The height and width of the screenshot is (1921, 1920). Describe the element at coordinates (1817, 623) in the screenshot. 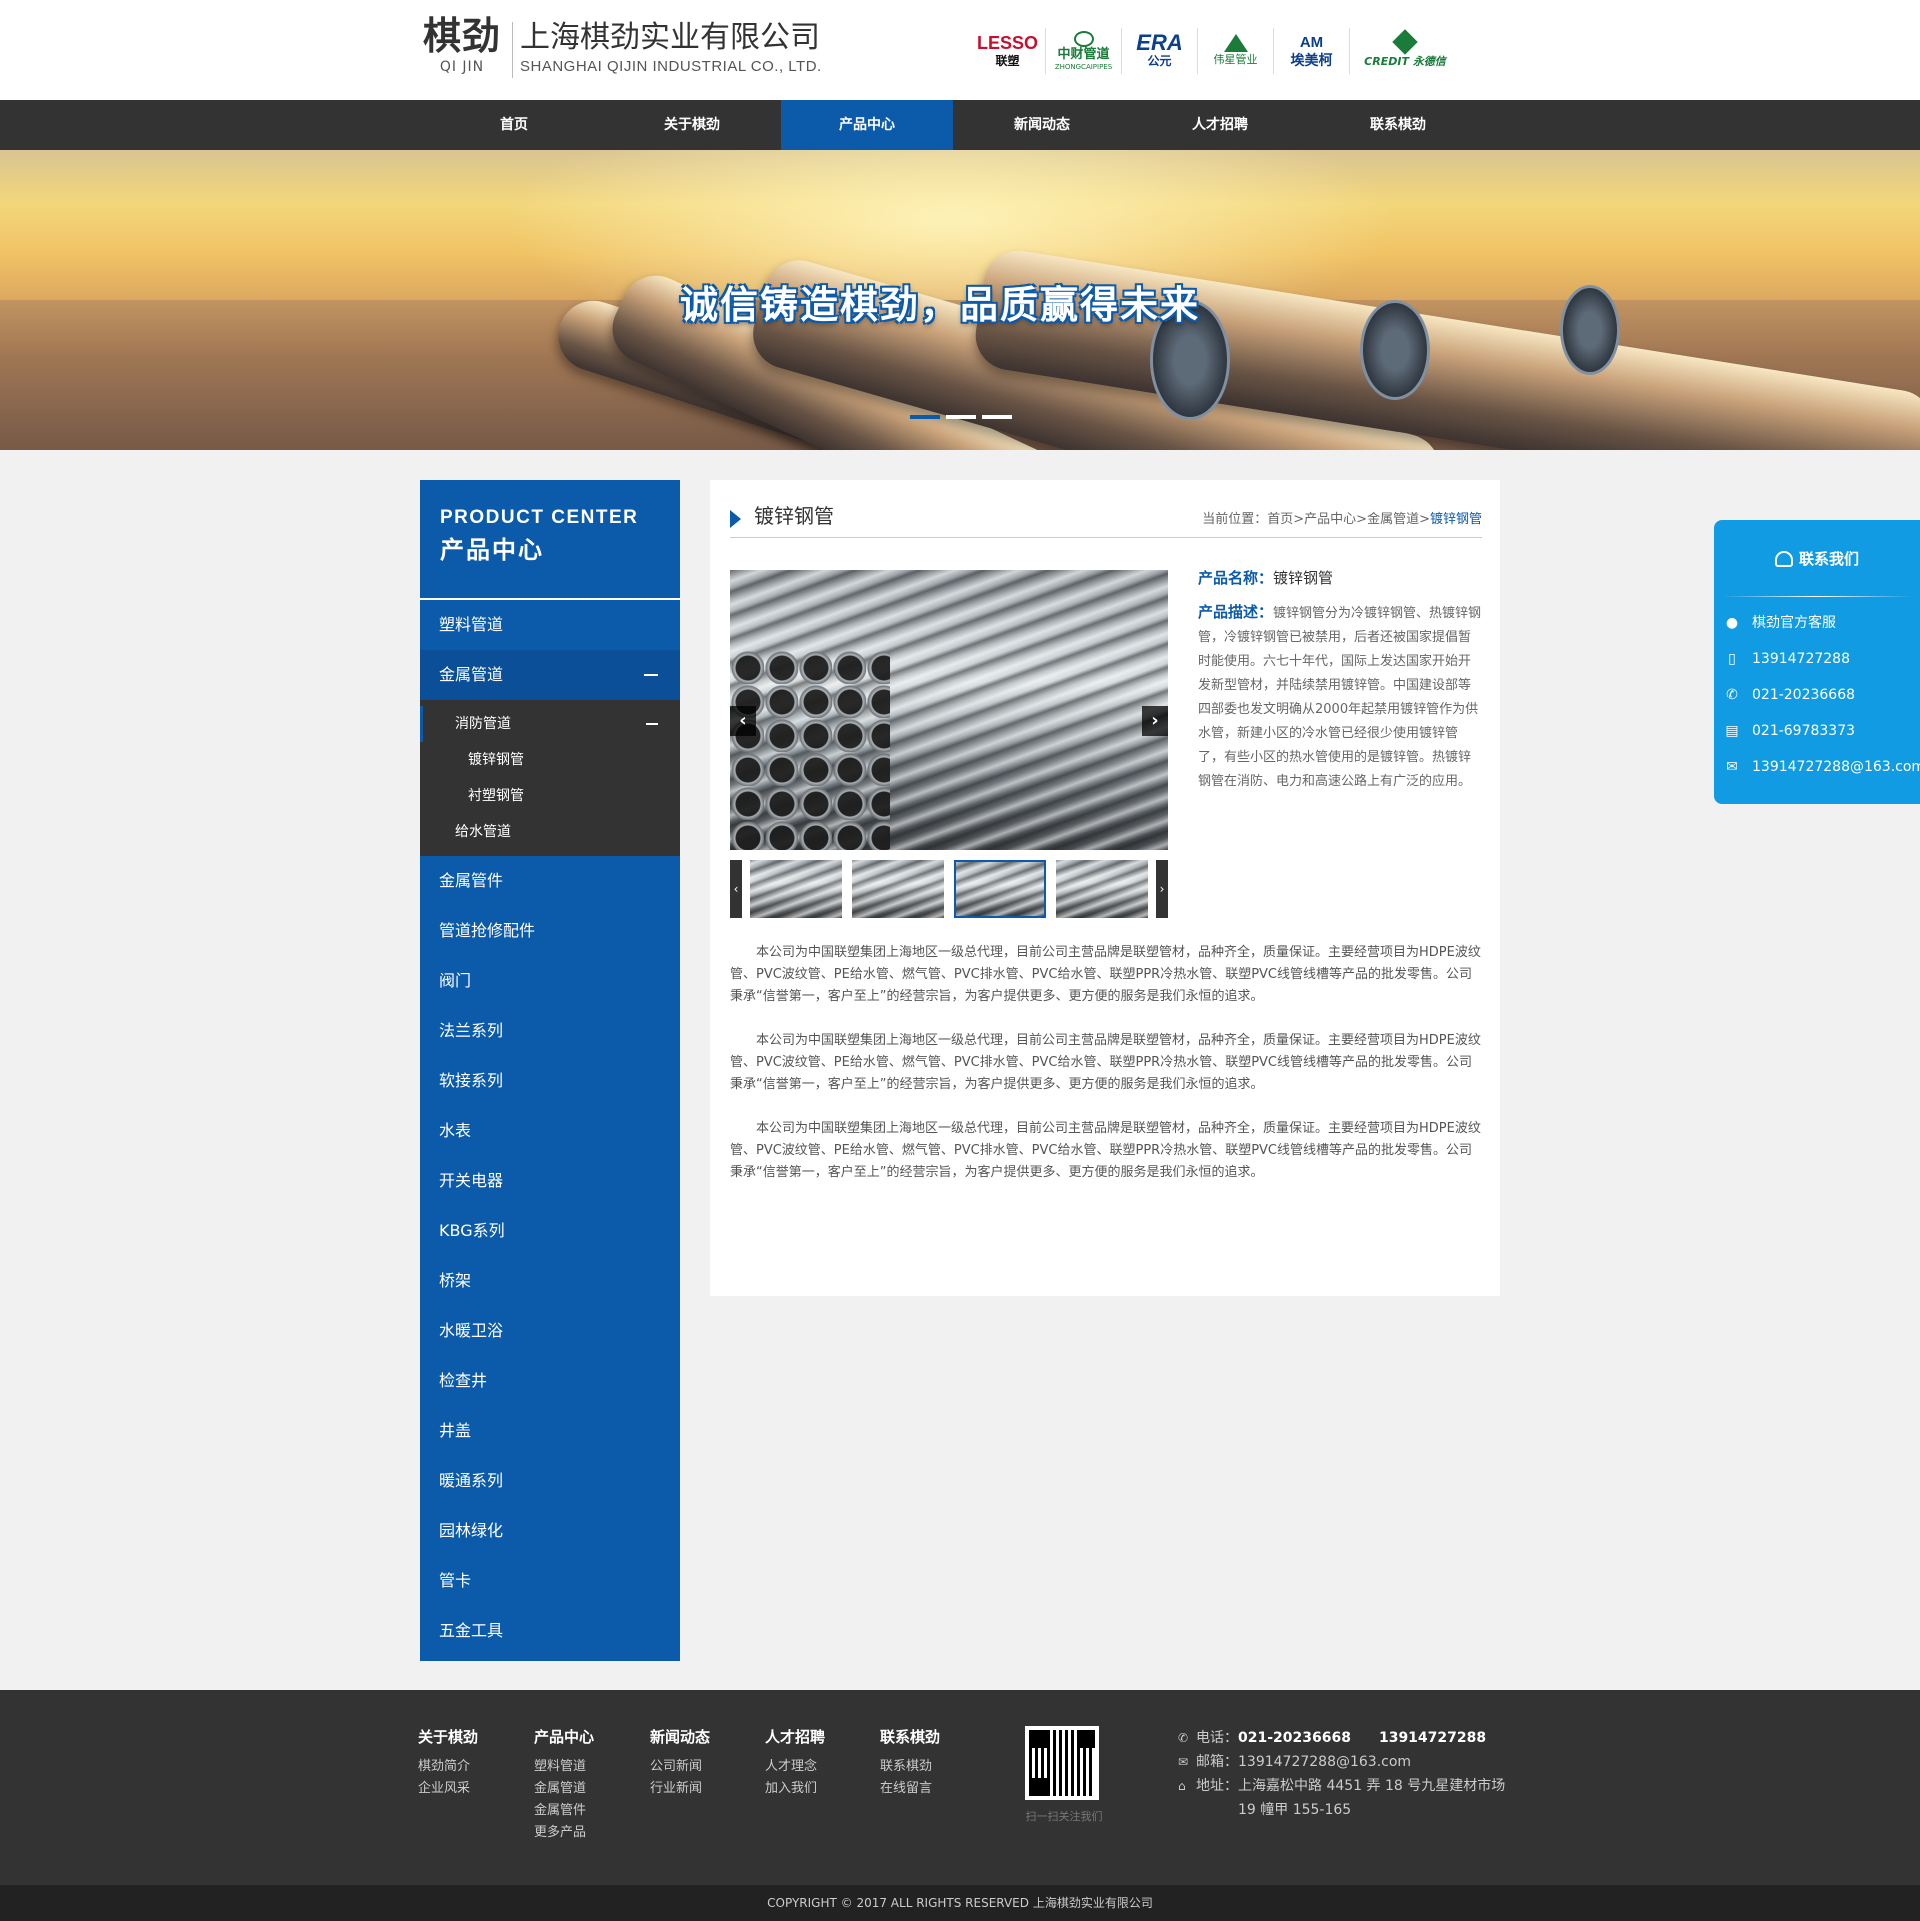

I see `float-contact-qq: ● 棋劲官方客服` at that location.